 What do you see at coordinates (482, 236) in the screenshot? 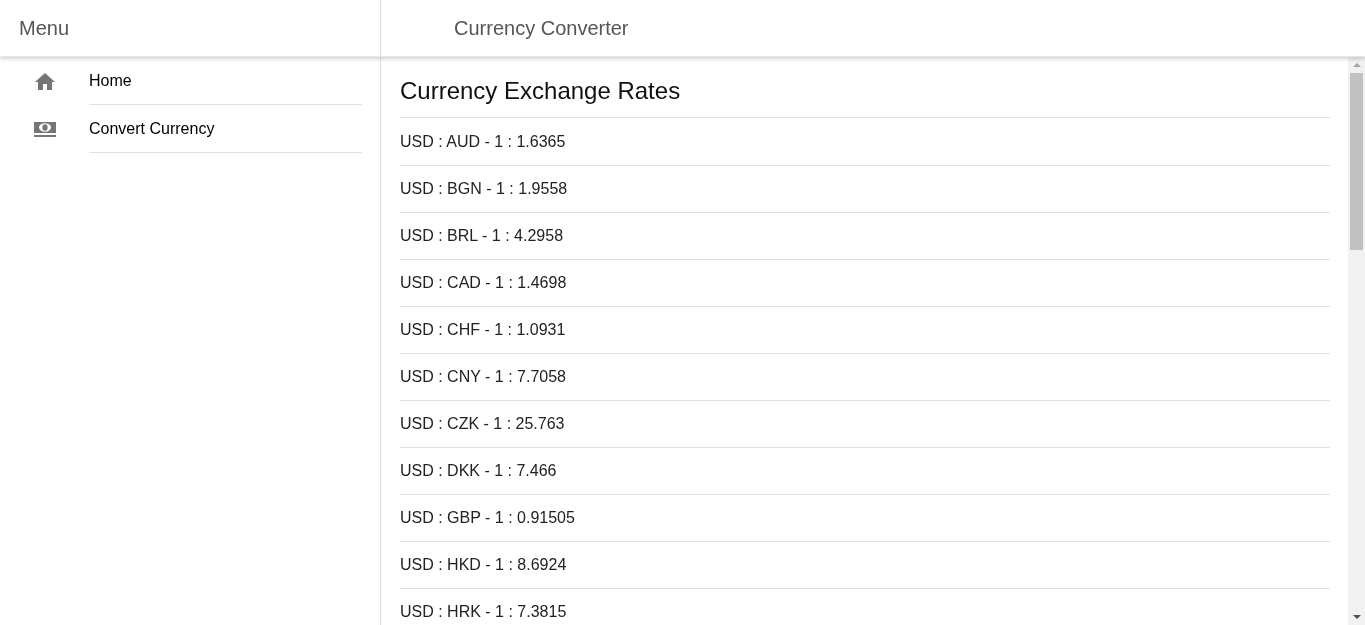
I see `exchange-rate-text: USD : BRL - 1 : 4.2958` at bounding box center [482, 236].